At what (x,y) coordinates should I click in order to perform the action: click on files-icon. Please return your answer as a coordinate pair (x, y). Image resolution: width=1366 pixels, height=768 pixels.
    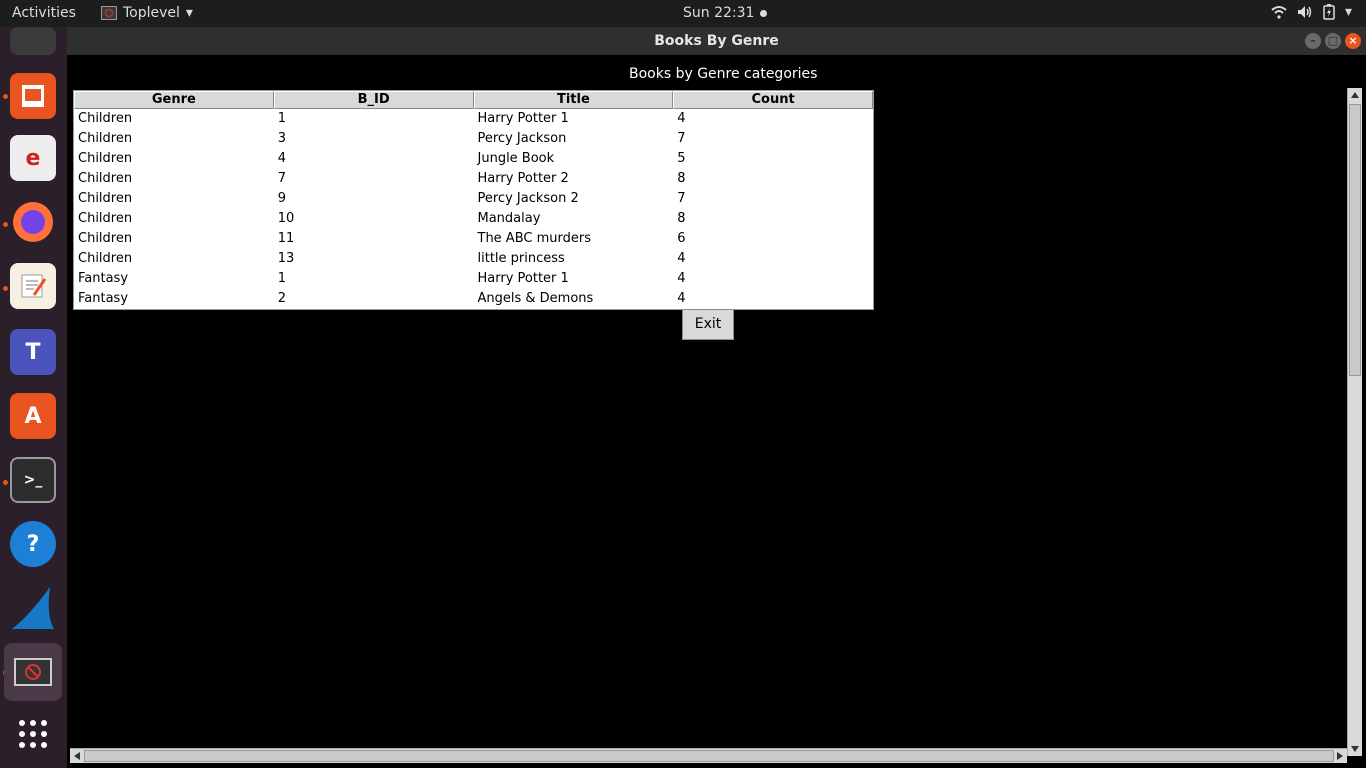
    Looking at the image, I should click on (33, 41).